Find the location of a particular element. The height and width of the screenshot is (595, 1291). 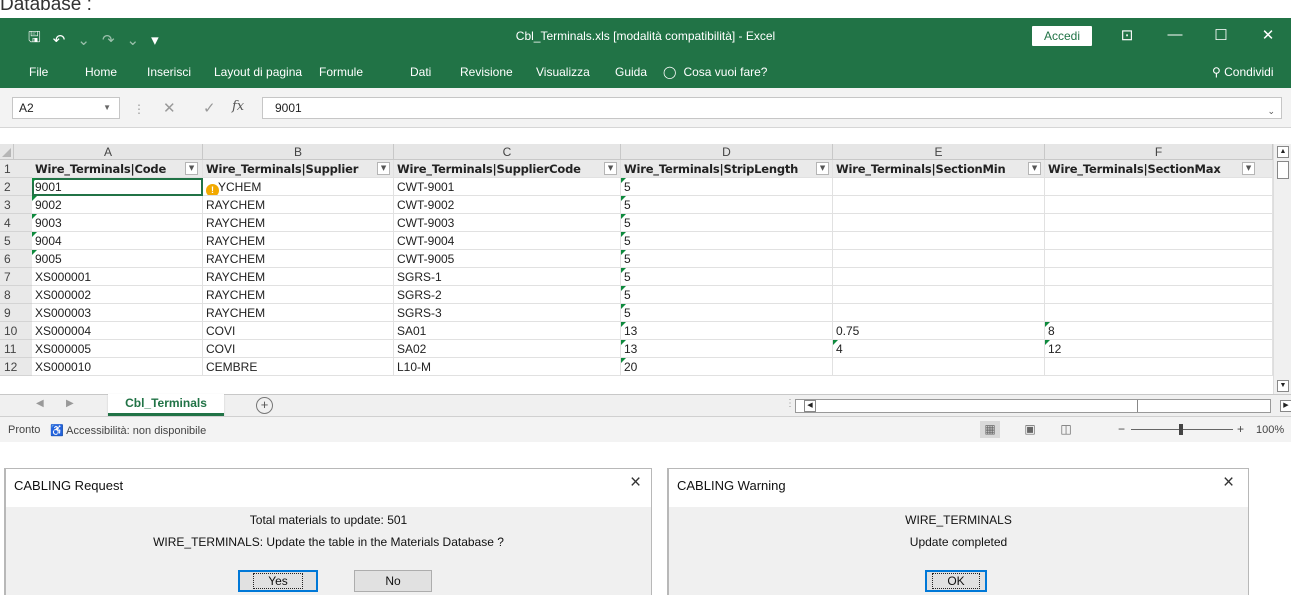

table-cell: SA02 is located at coordinates (507, 349).